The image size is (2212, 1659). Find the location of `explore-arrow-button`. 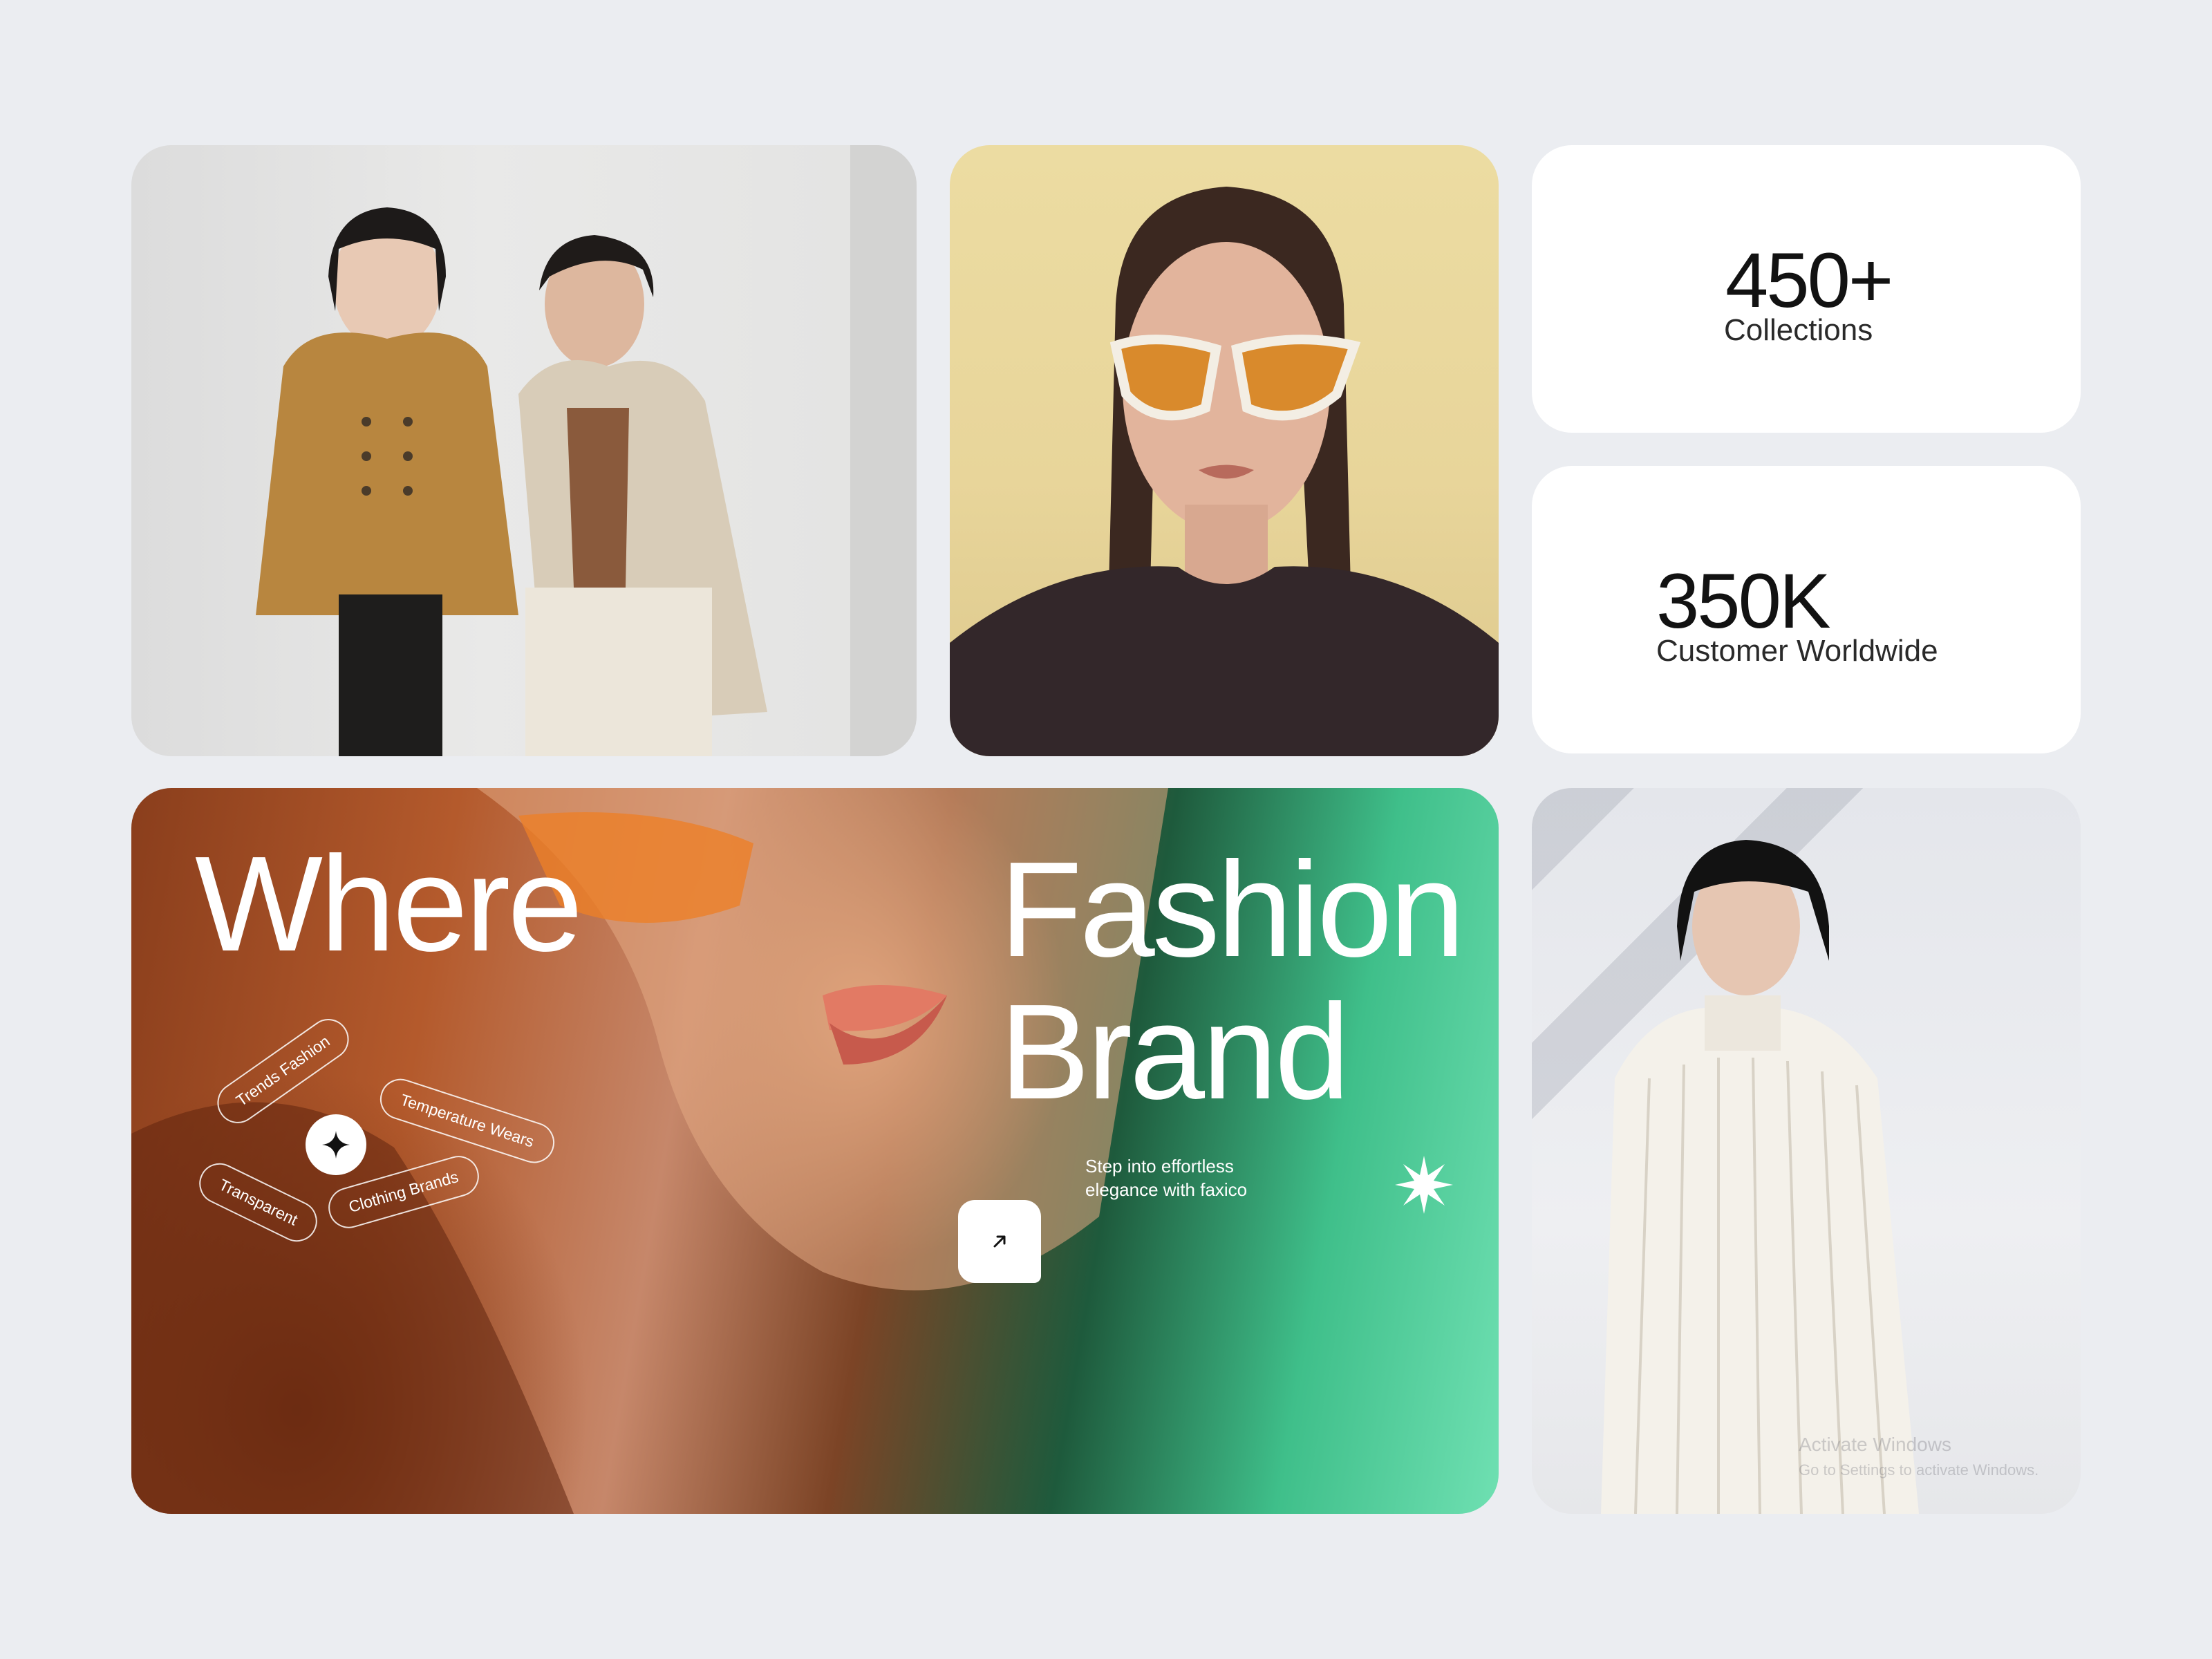

explore-arrow-button is located at coordinates (999, 1241).